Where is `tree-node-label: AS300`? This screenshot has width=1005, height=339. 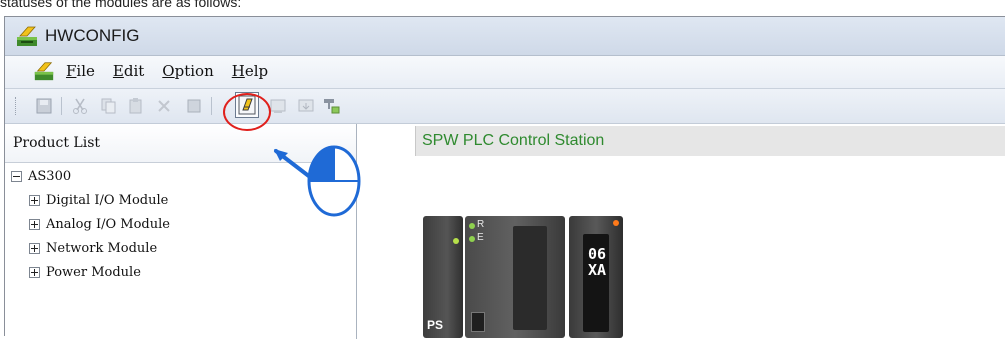
tree-node-label: AS300 is located at coordinates (50, 176).